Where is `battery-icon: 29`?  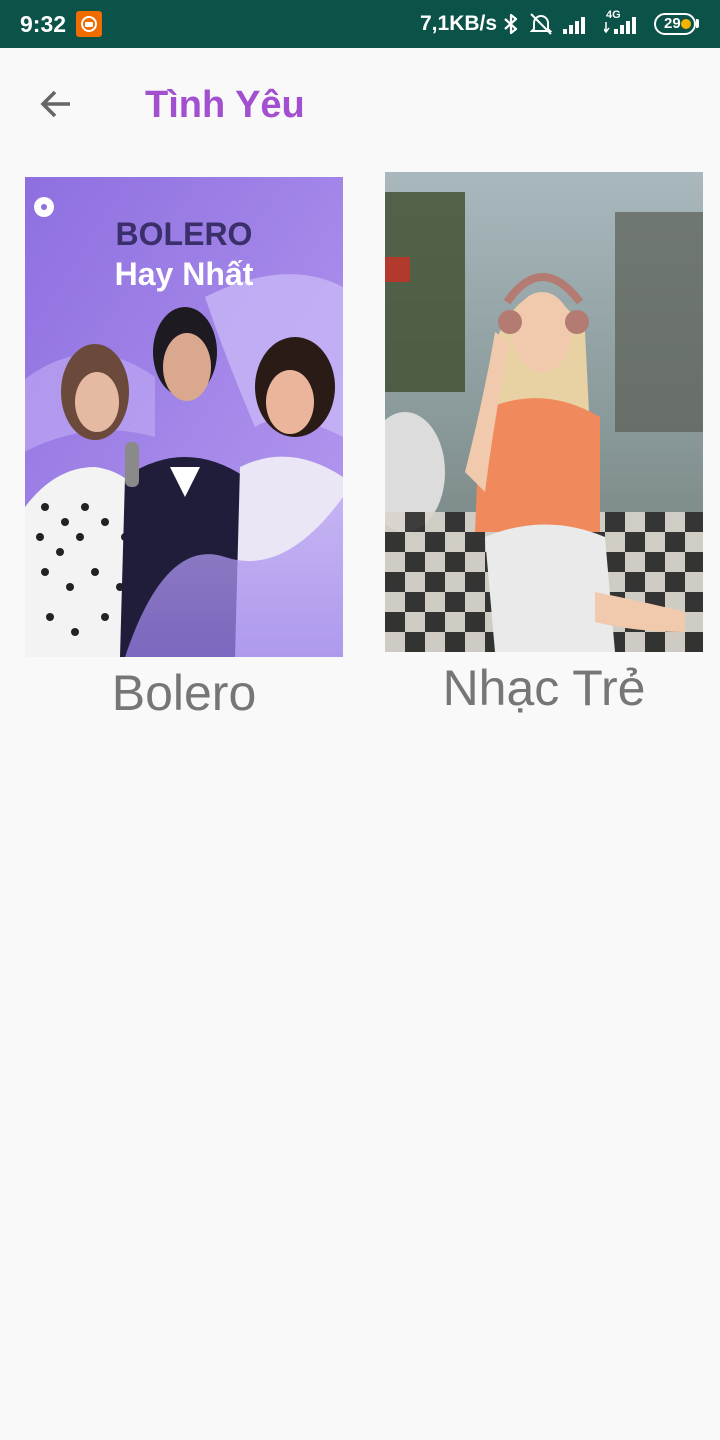
battery-icon: 29 is located at coordinates (675, 24).